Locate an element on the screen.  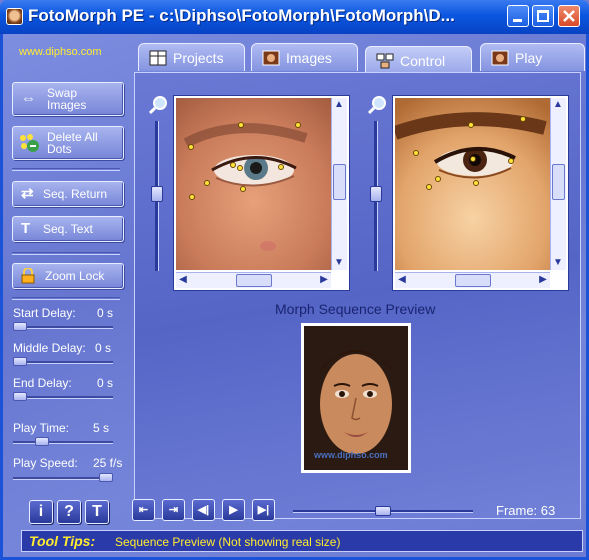
goto-start-frame-button: ⇤ is located at coordinates (143, 510).